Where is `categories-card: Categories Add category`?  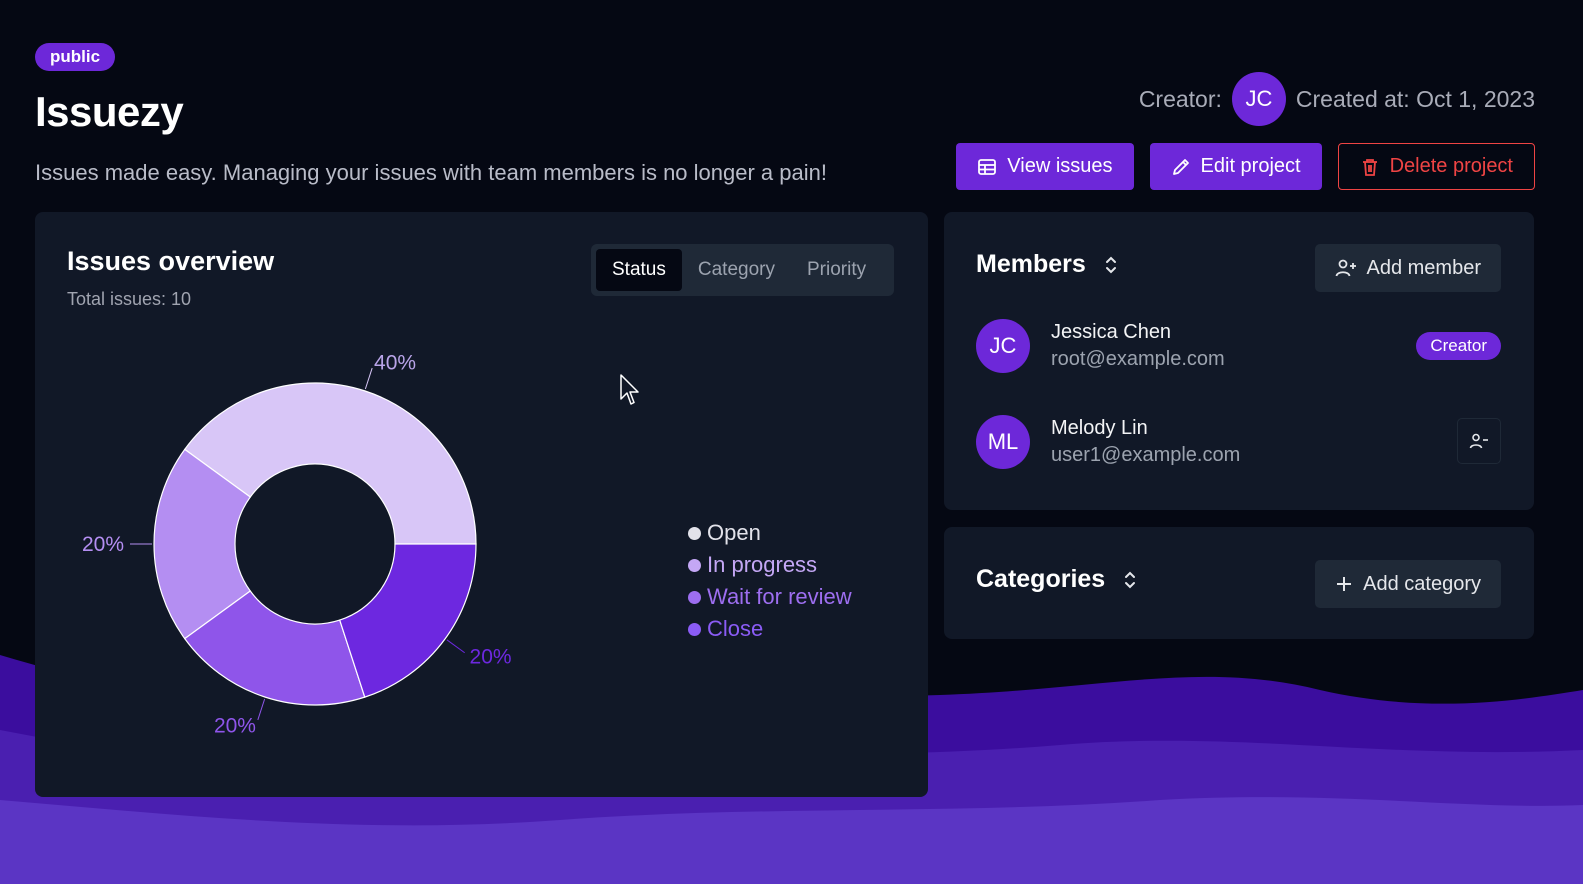
categories-card: Categories Add category is located at coordinates (1239, 583).